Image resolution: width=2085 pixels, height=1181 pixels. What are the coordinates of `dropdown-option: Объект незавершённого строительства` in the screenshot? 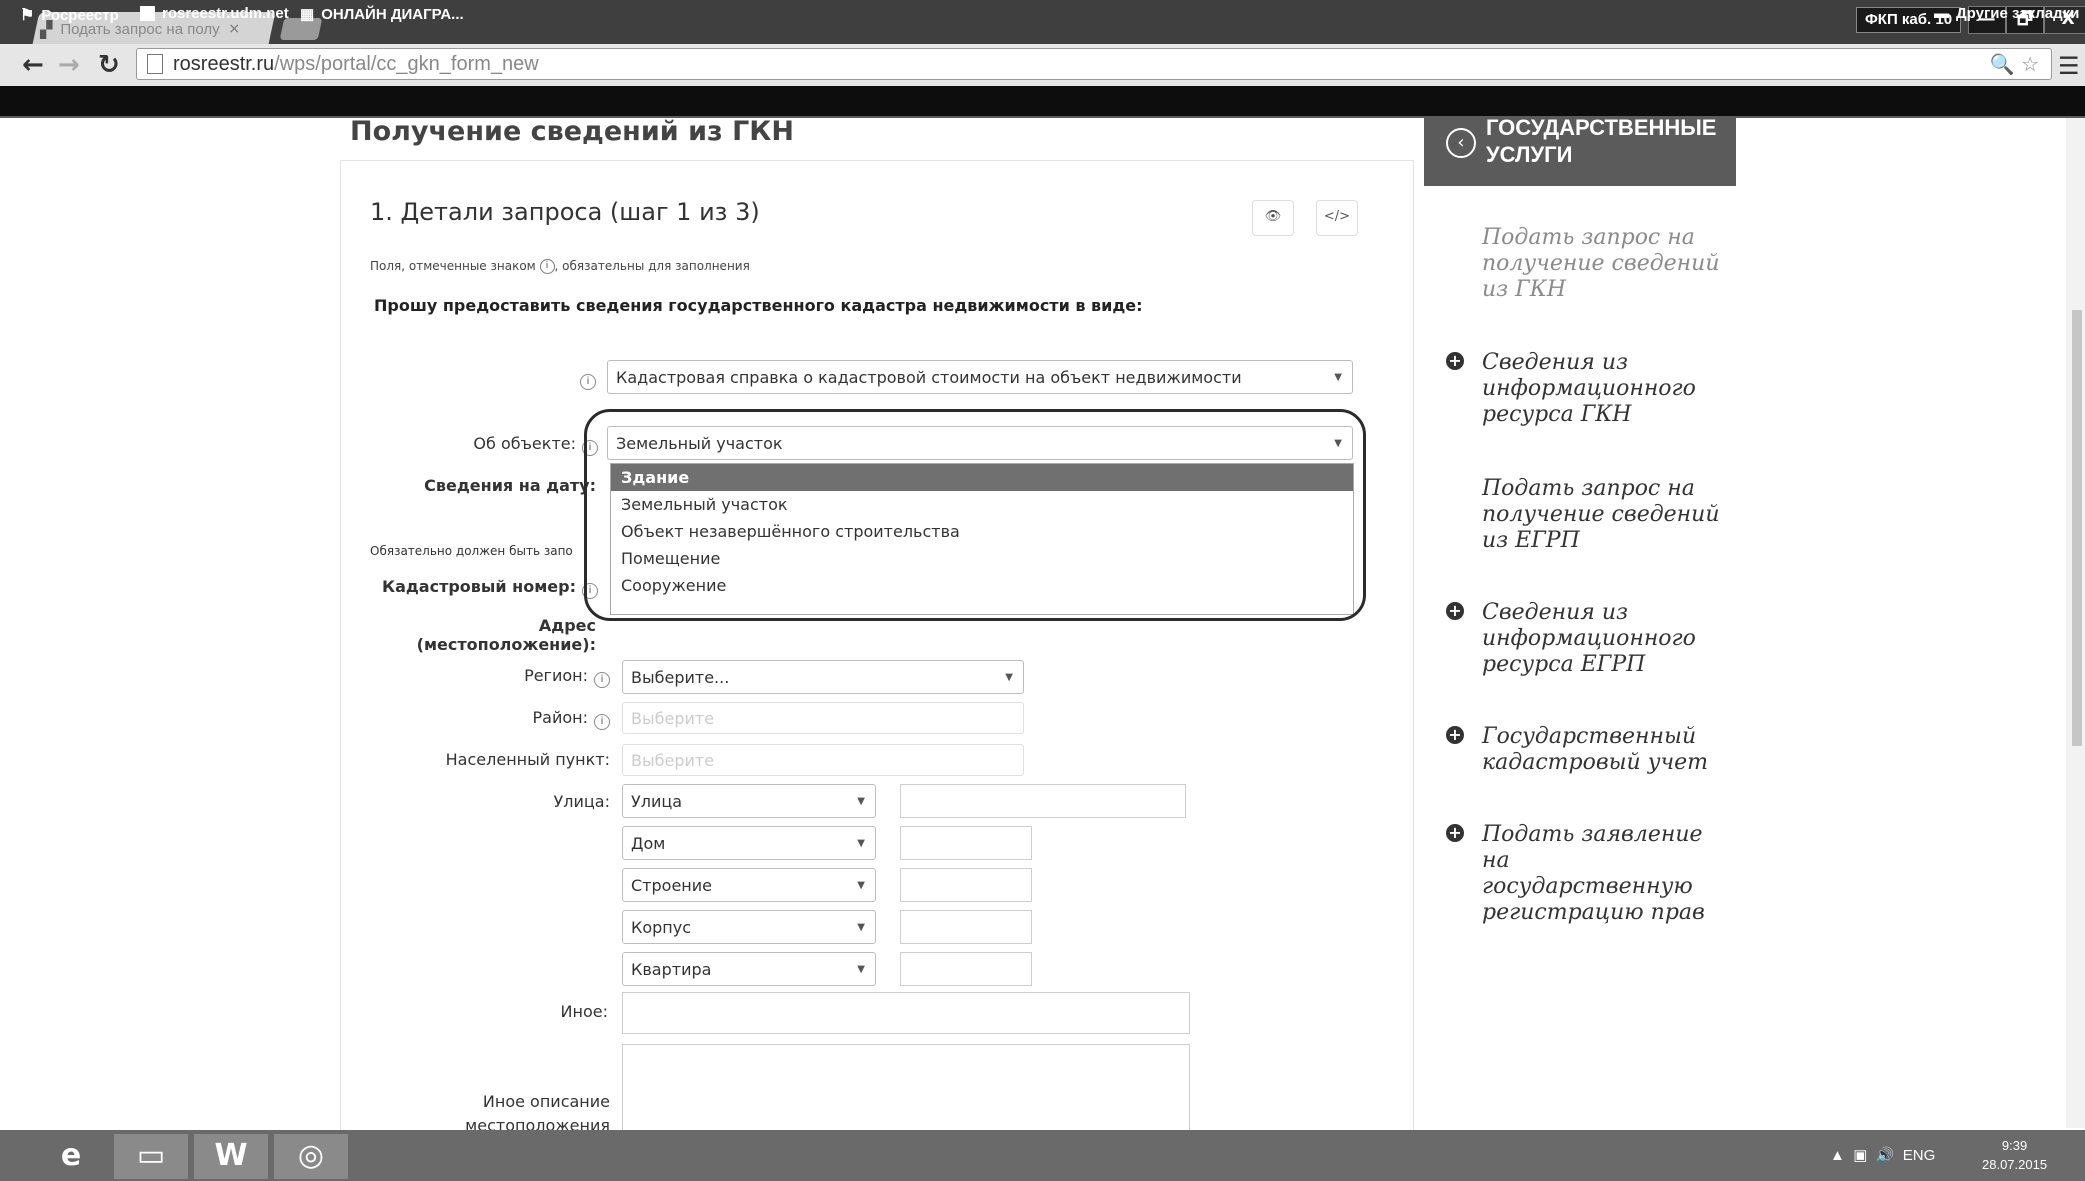 It's located at (982, 531).